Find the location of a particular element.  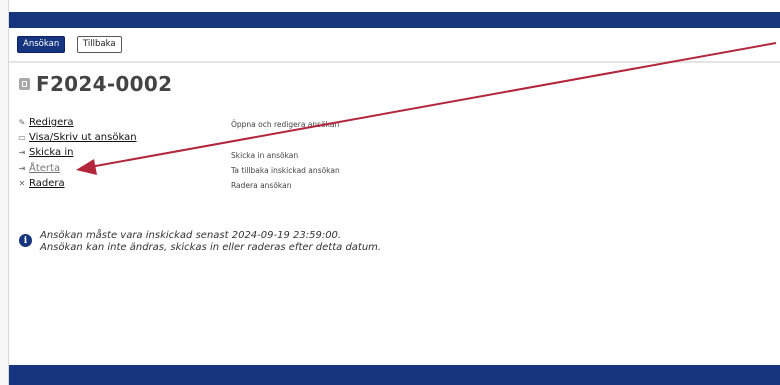

document-icon is located at coordinates (24, 84).